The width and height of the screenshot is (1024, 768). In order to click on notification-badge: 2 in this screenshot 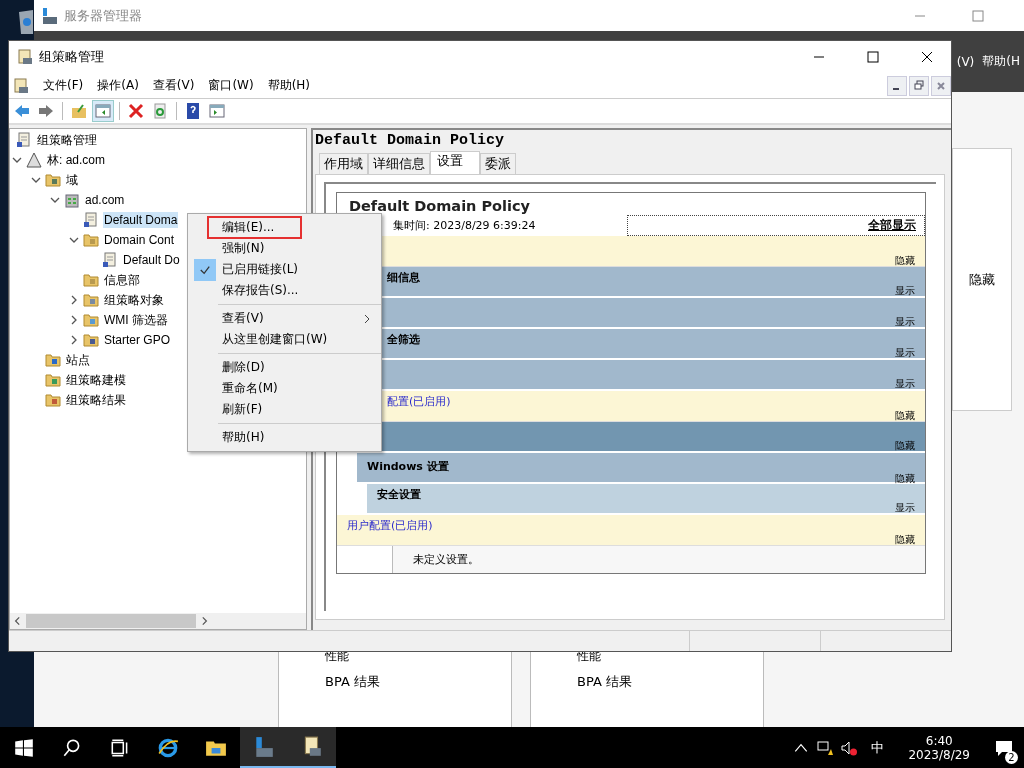, I will do `click(1011, 757)`.